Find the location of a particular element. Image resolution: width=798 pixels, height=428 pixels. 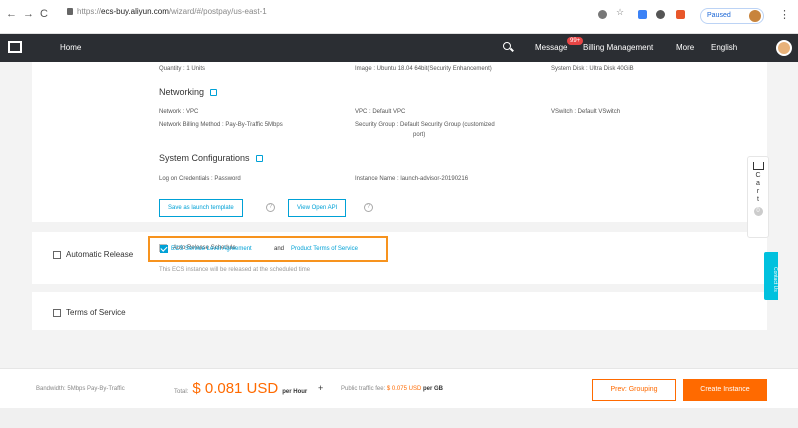

networking-title-text: Networking is located at coordinates (182, 92).